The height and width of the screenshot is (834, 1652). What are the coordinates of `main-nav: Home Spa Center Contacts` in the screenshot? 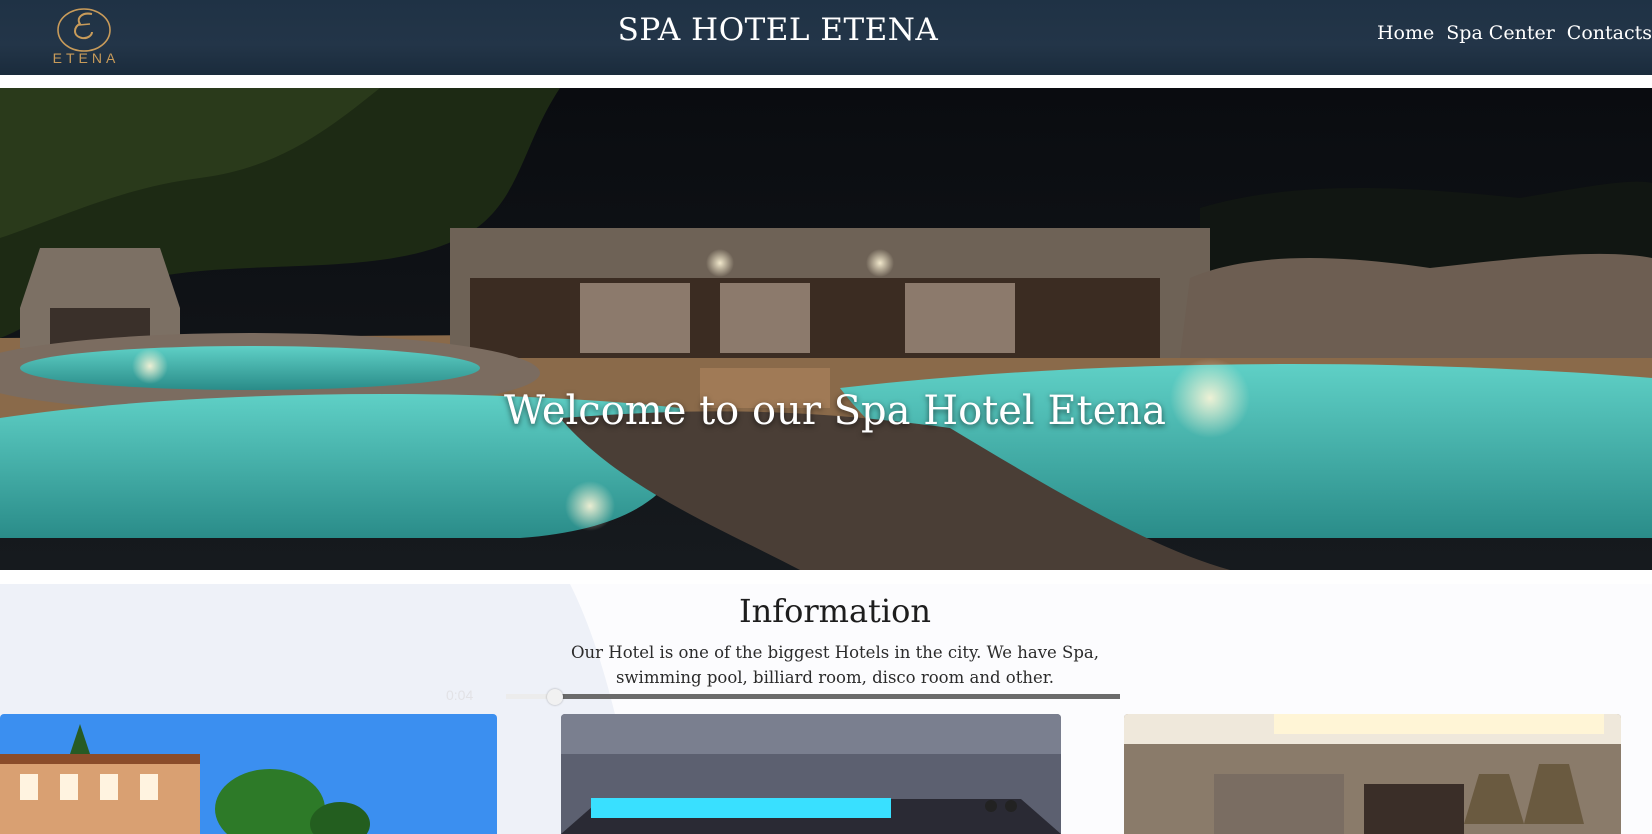 It's located at (1514, 36).